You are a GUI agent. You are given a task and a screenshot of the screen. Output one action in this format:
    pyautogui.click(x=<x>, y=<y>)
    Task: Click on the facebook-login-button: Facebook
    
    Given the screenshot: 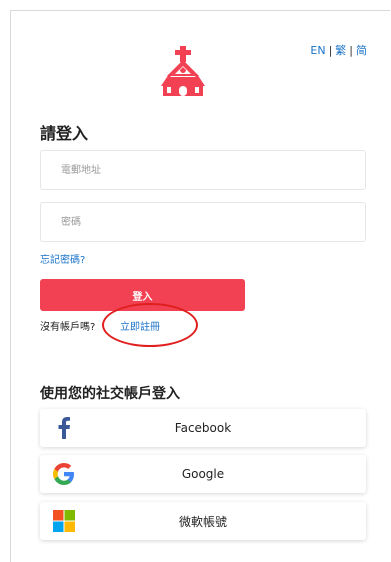 What is the action you would take?
    pyautogui.click(x=203, y=428)
    